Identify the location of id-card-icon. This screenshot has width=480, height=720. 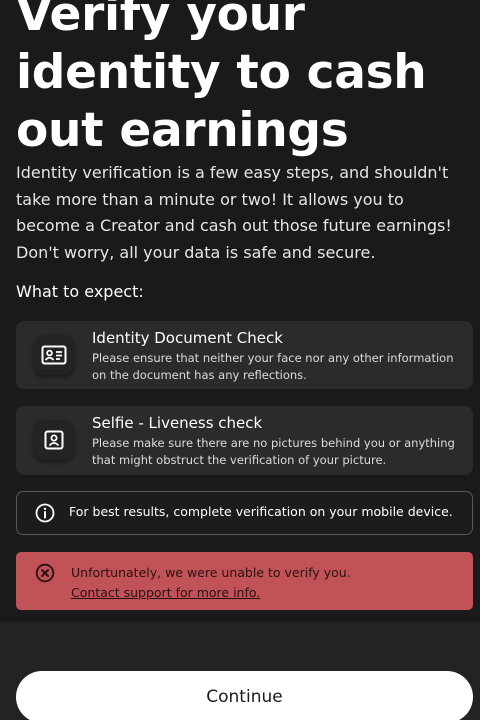
(54, 355).